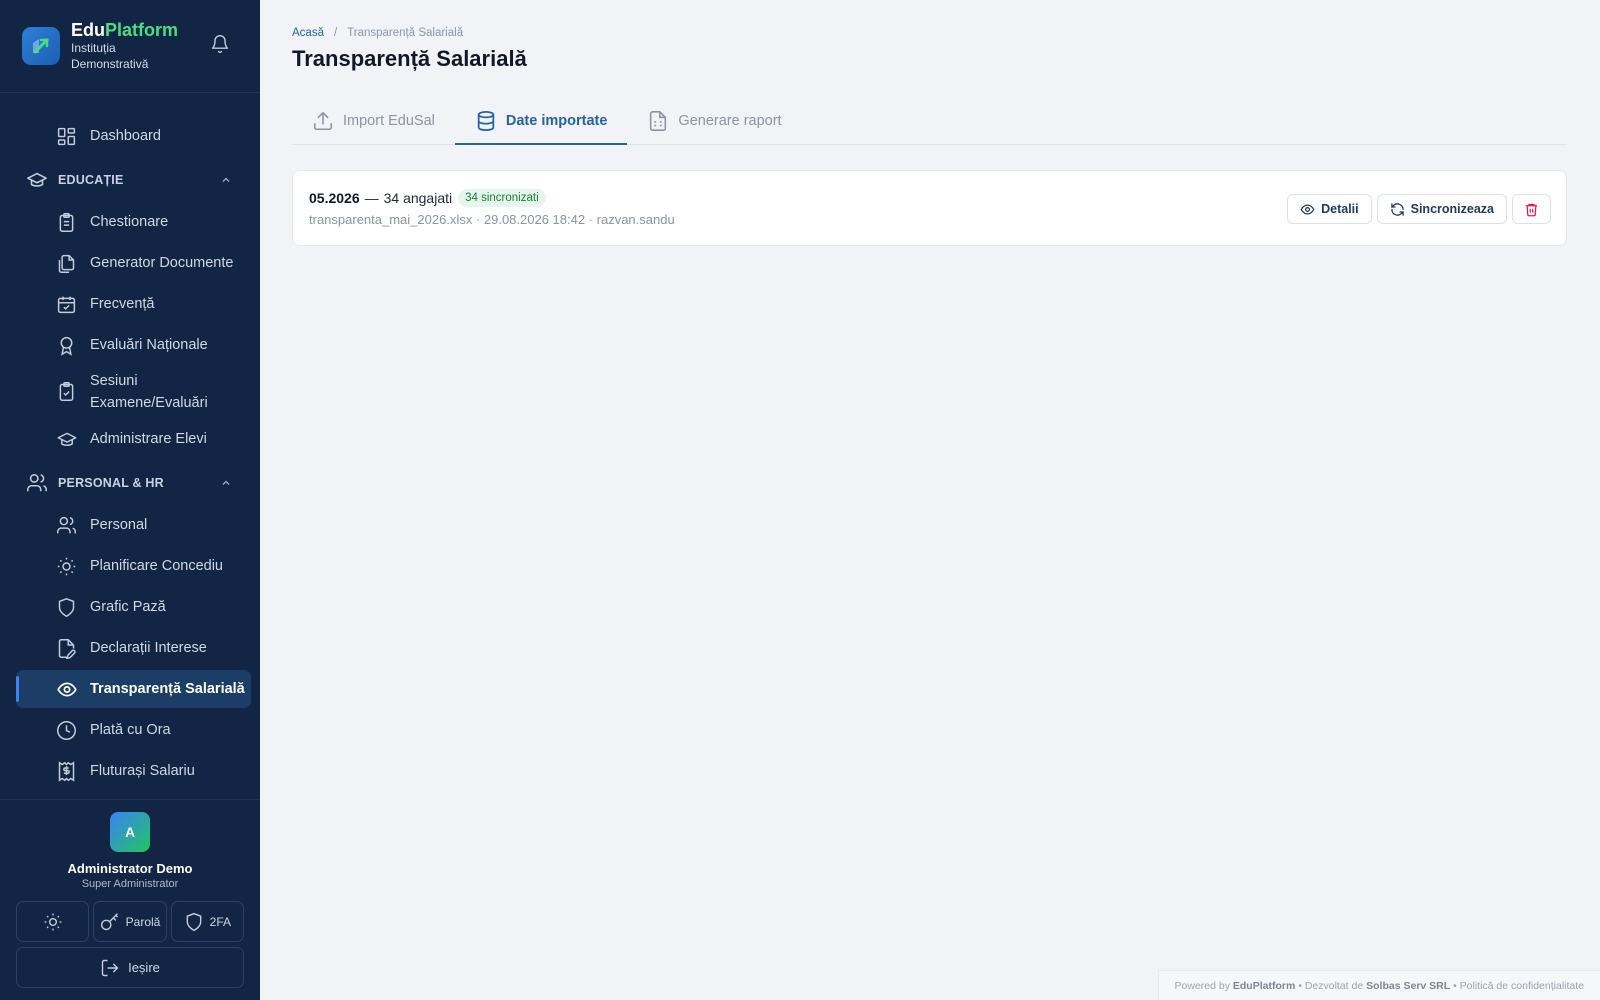 The width and height of the screenshot is (1600, 1000). Describe the element at coordinates (109, 921) in the screenshot. I see `key-icon` at that location.